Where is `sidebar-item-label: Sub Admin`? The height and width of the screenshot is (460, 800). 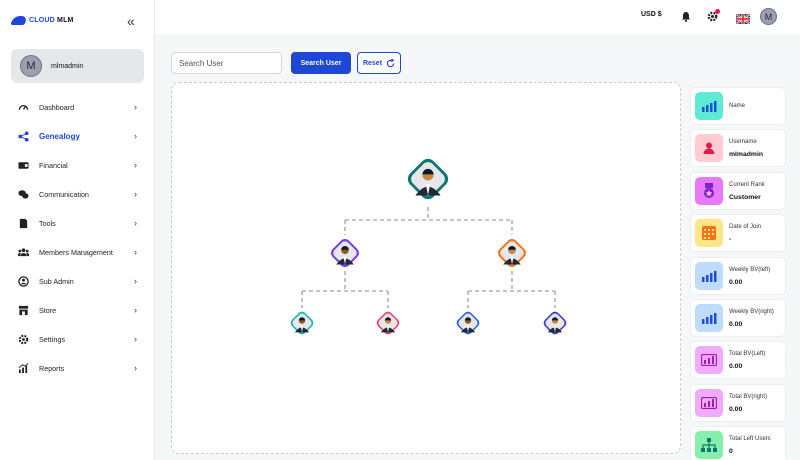
sidebar-item-label: Sub Admin is located at coordinates (56, 281).